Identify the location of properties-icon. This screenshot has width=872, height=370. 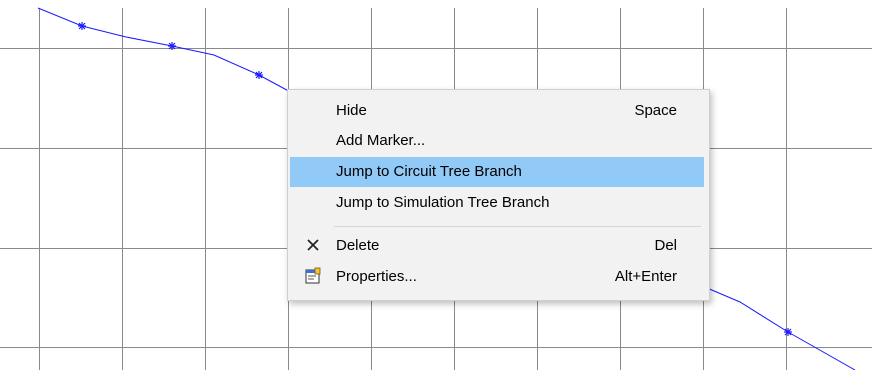
(313, 275).